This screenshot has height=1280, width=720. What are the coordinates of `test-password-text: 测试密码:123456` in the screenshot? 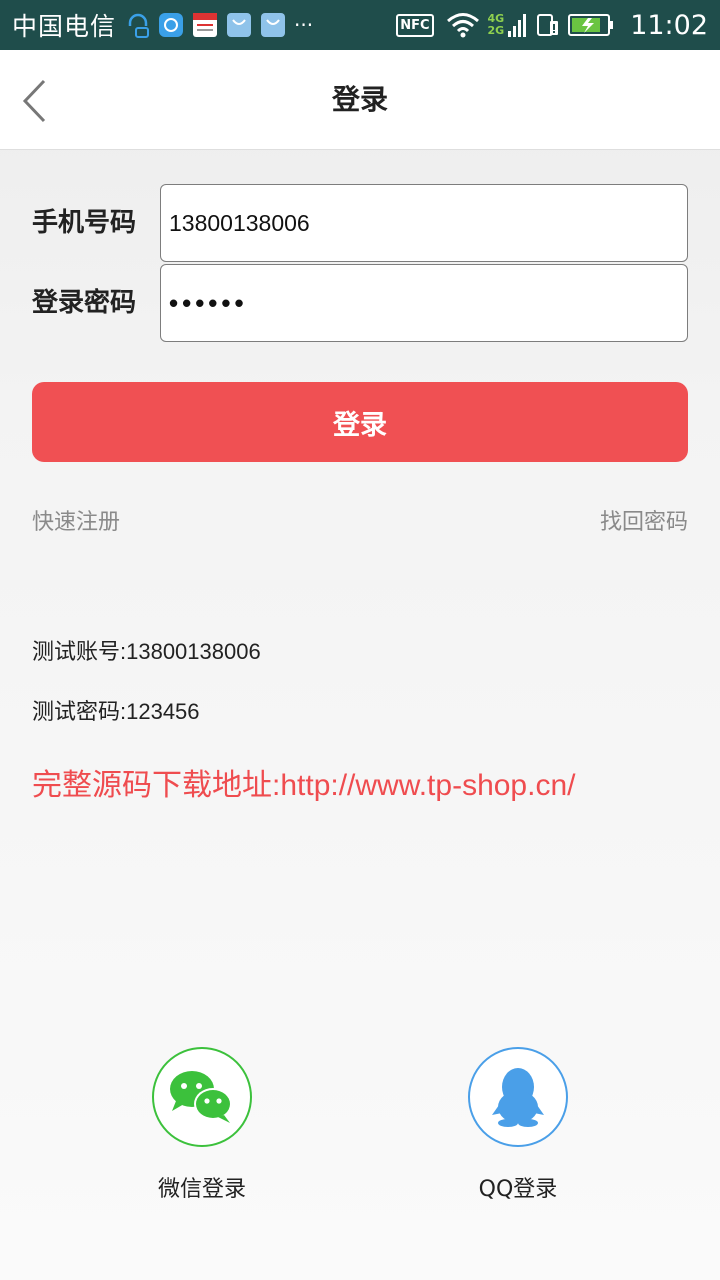 It's located at (116, 711).